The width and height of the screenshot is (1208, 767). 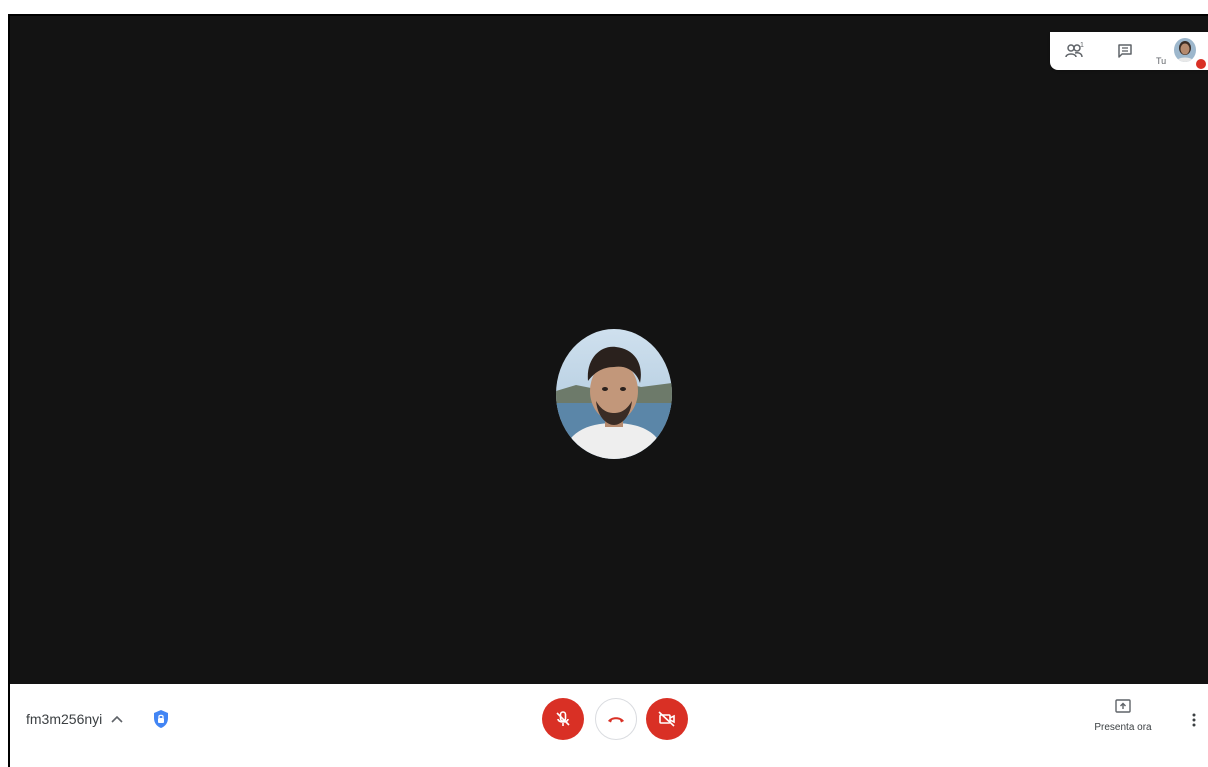 I want to click on leave-call-button, so click(x=616, y=719).